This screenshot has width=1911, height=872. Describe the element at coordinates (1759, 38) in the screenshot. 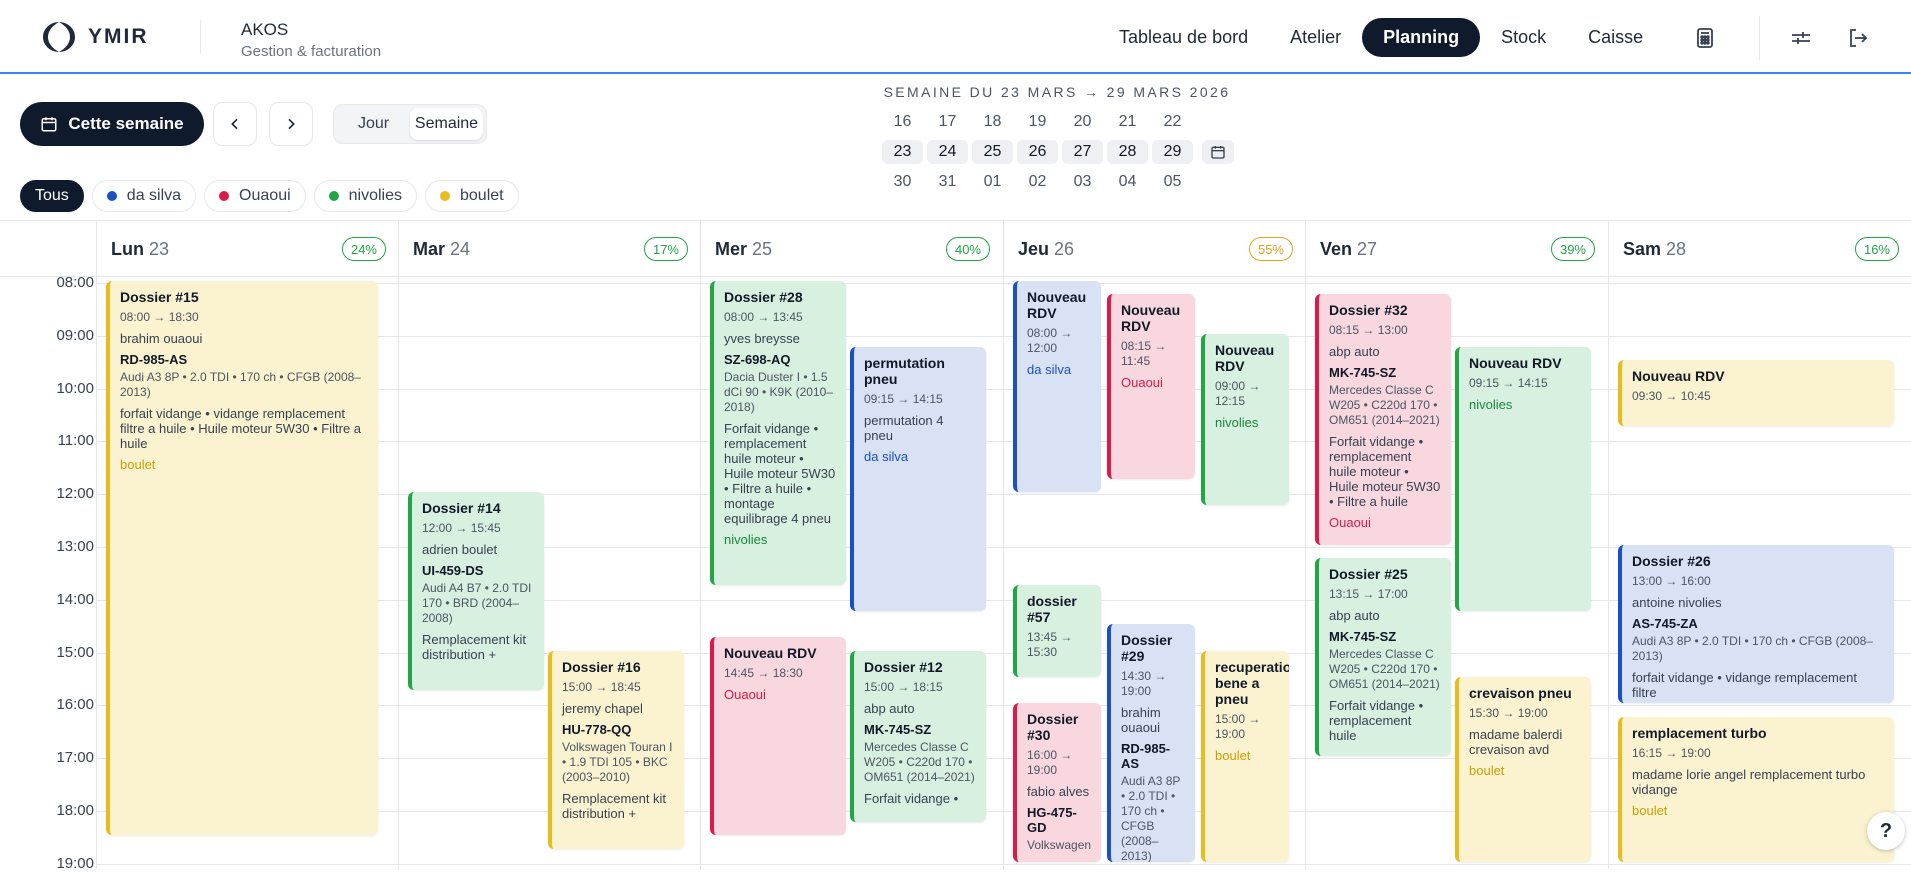

I see `divider` at that location.